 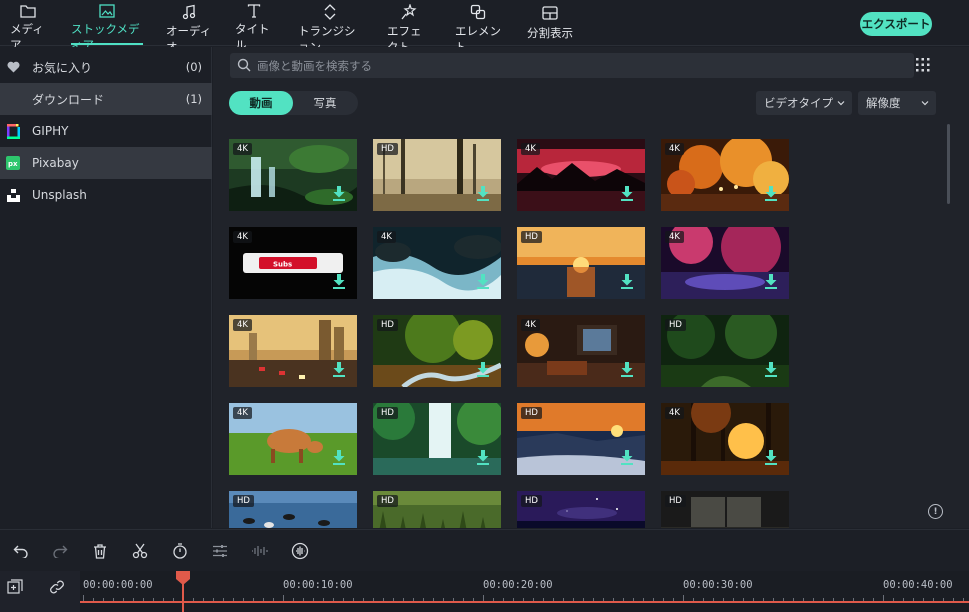 I want to click on scrollbar-thumb, so click(x=948, y=164).